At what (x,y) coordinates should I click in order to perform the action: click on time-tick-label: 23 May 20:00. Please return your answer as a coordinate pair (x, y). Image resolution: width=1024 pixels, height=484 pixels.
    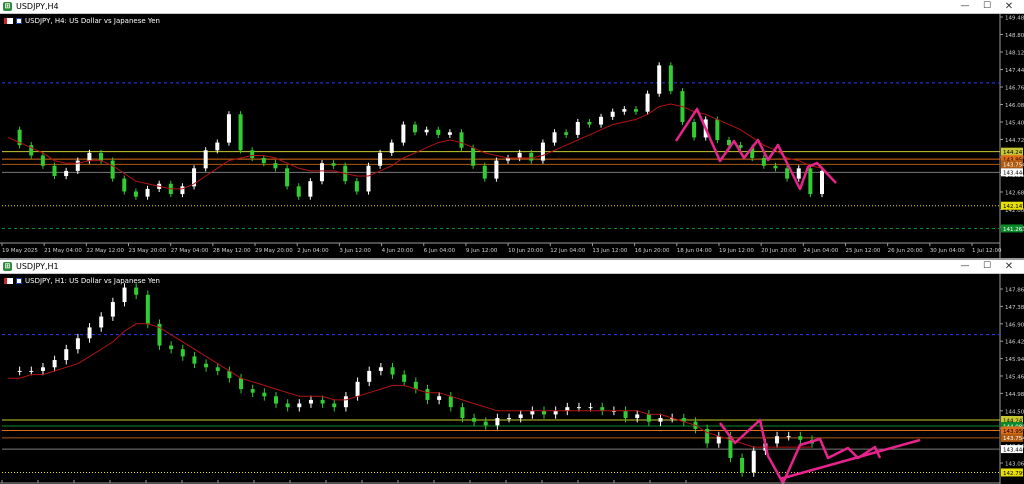
    Looking at the image, I should click on (148, 251).